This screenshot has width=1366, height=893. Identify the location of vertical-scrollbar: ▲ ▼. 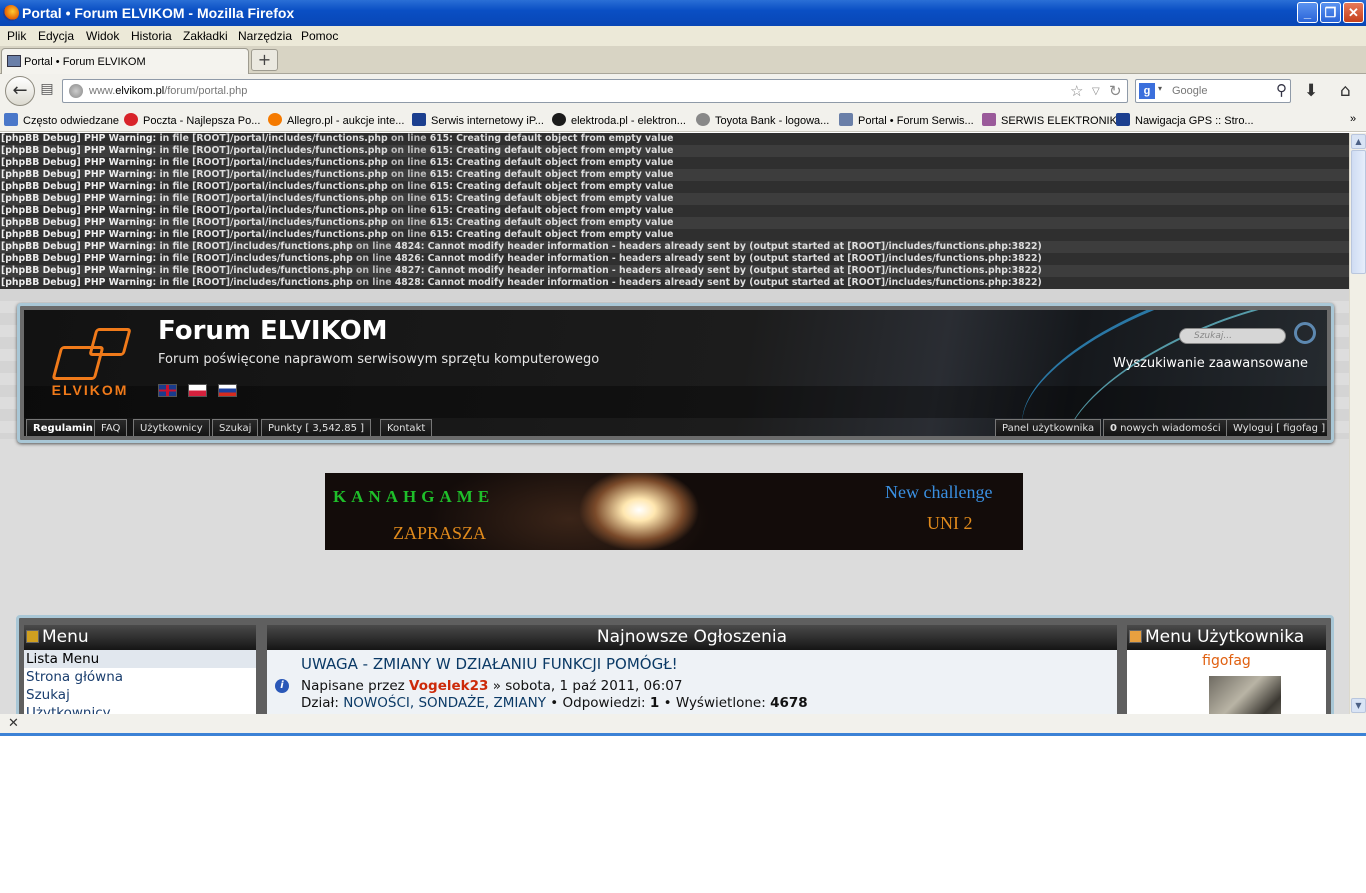
(1357, 423).